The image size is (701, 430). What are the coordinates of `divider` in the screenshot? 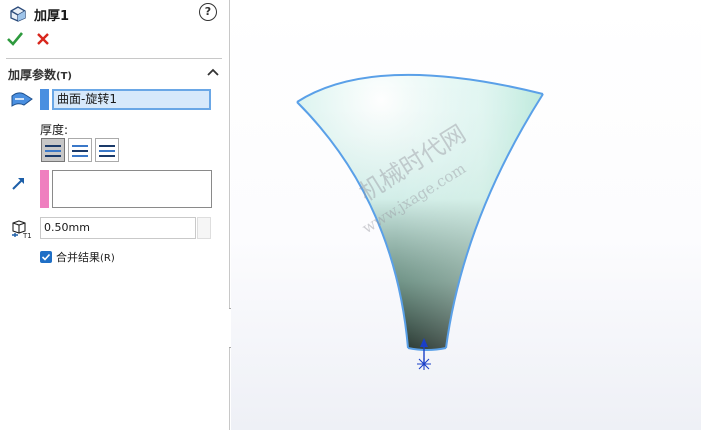 It's located at (114, 58).